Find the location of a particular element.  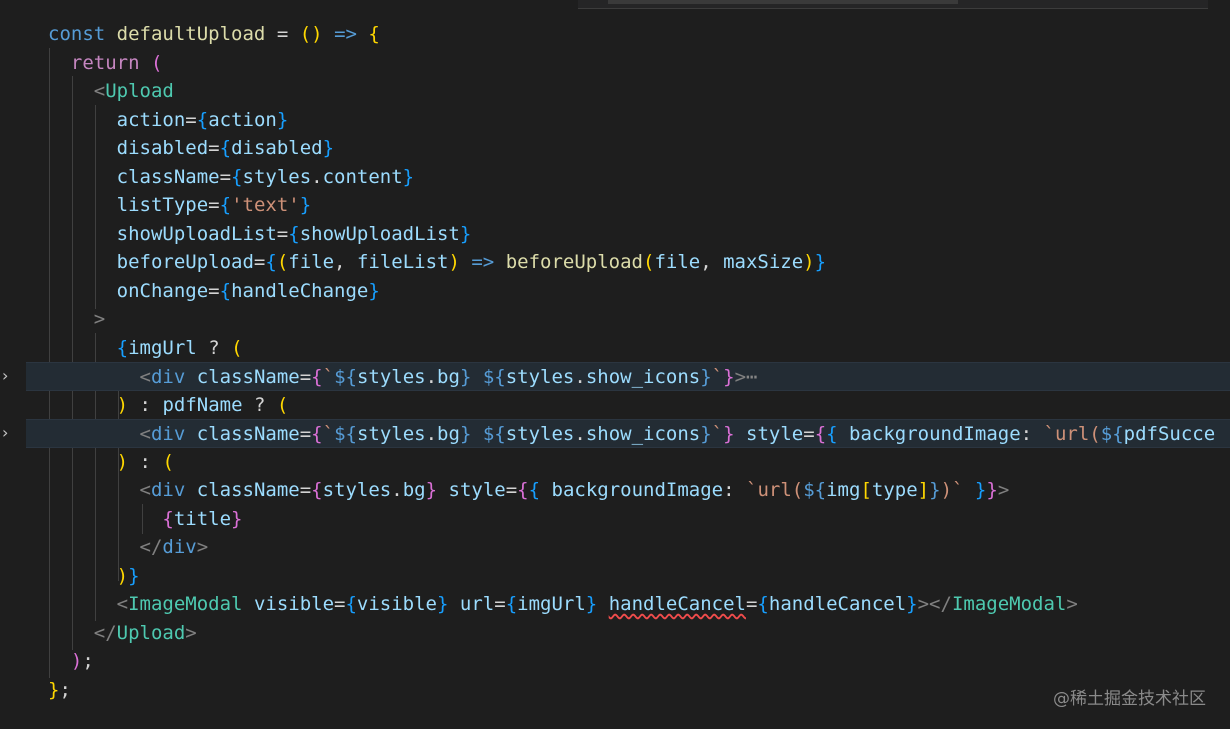

code-text: showUploadList={showUploadList} is located at coordinates (294, 233).